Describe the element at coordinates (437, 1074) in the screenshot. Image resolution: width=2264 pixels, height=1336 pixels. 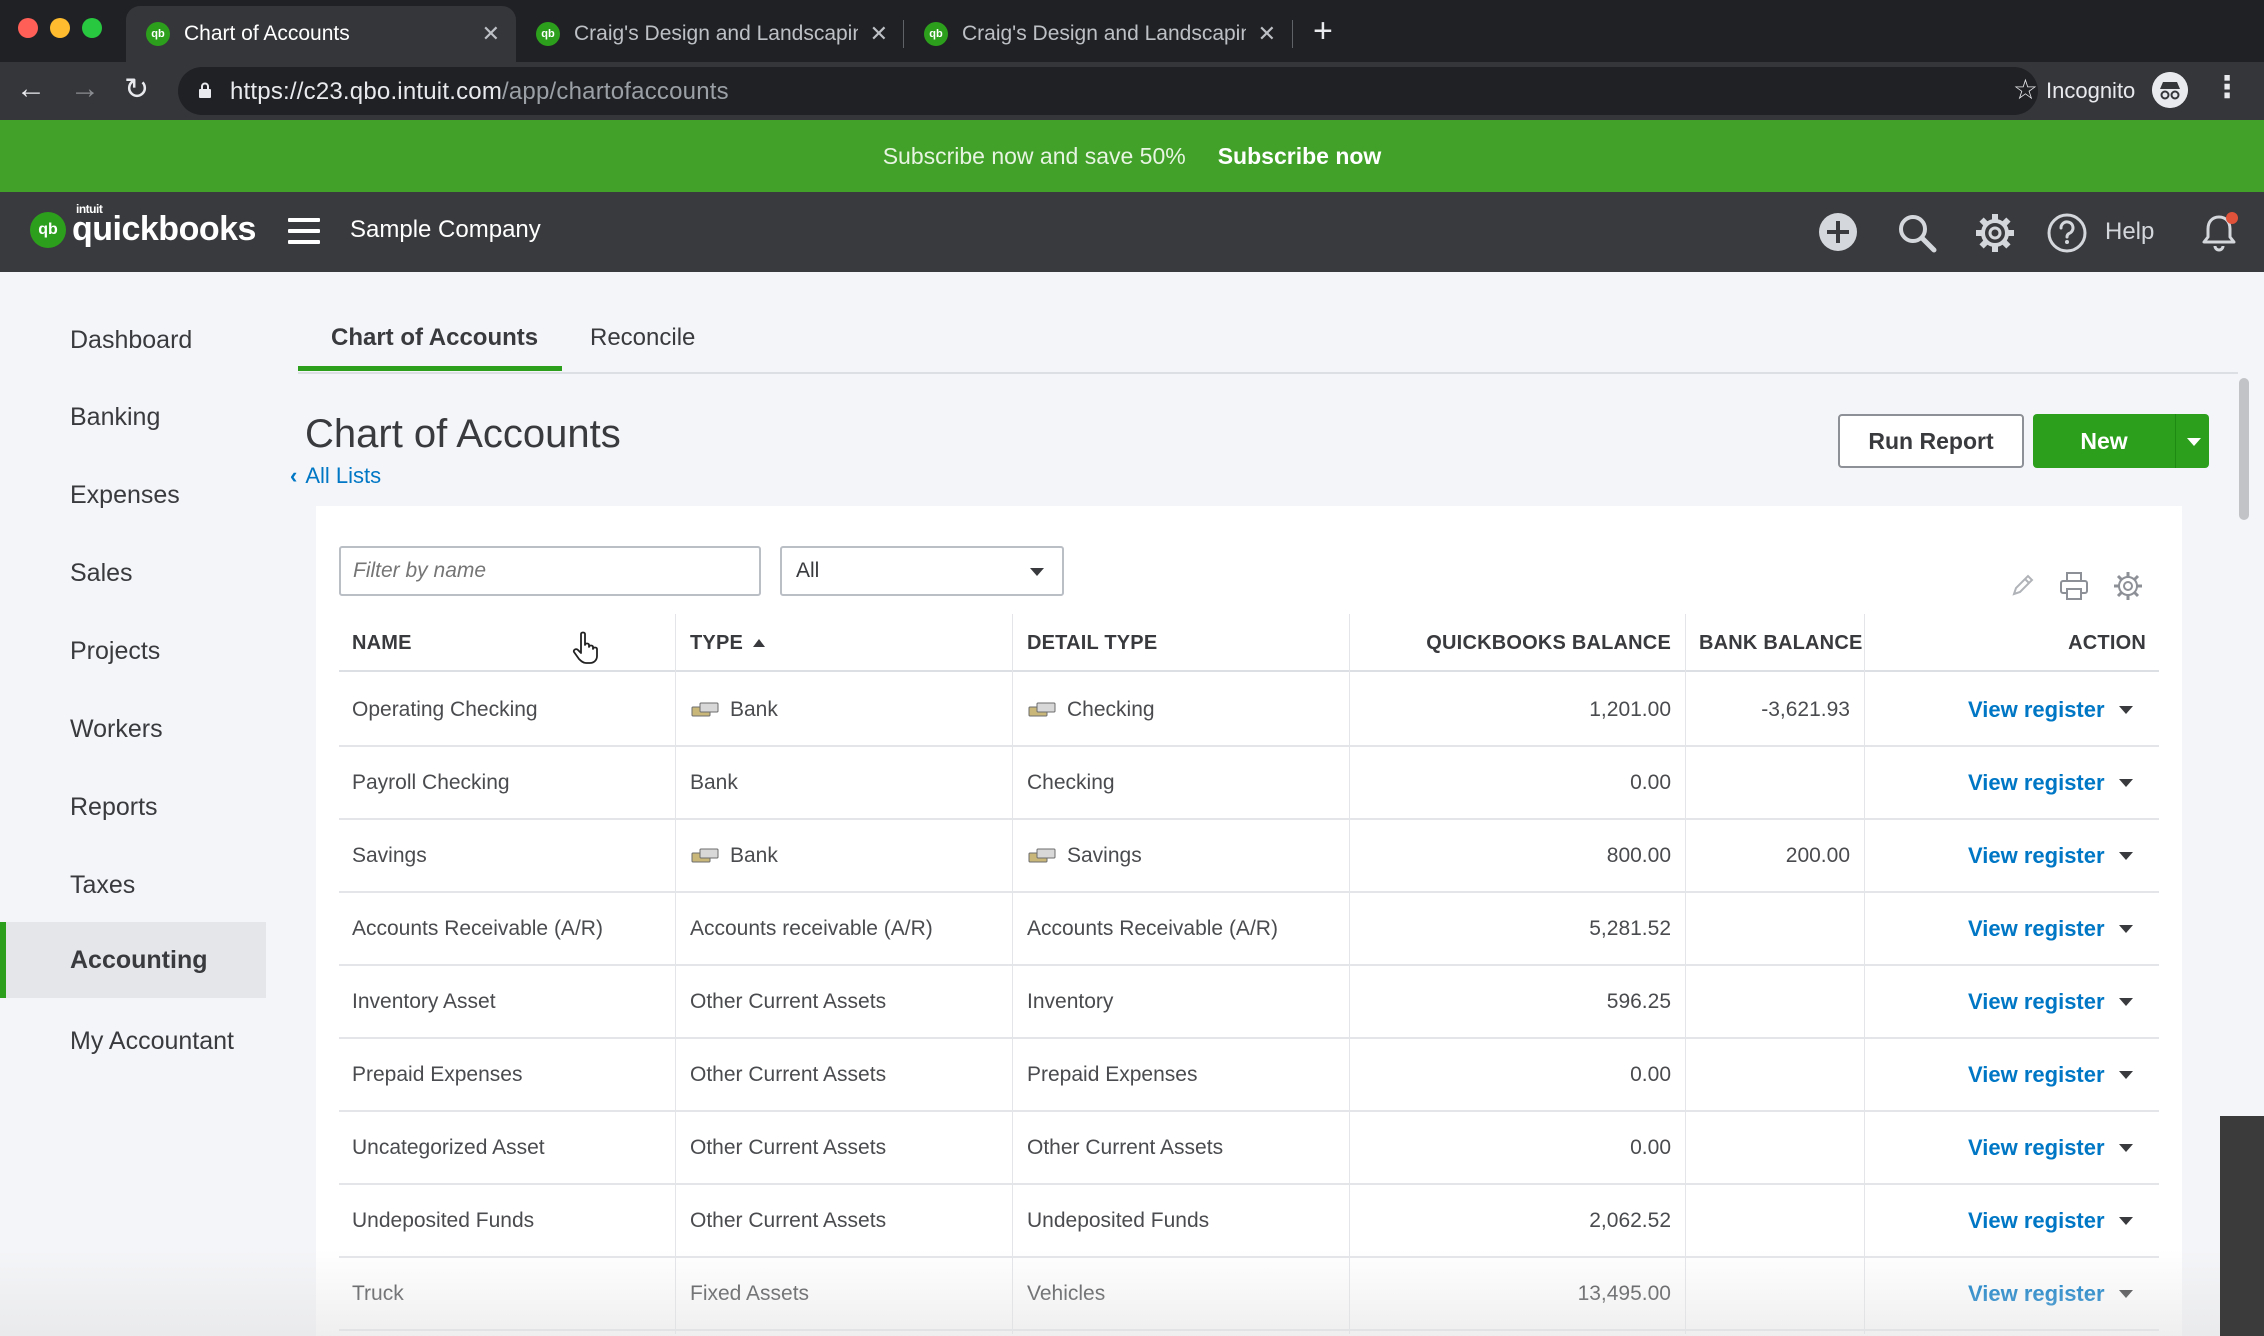
I see `account-name: Prepaid Expenses` at that location.